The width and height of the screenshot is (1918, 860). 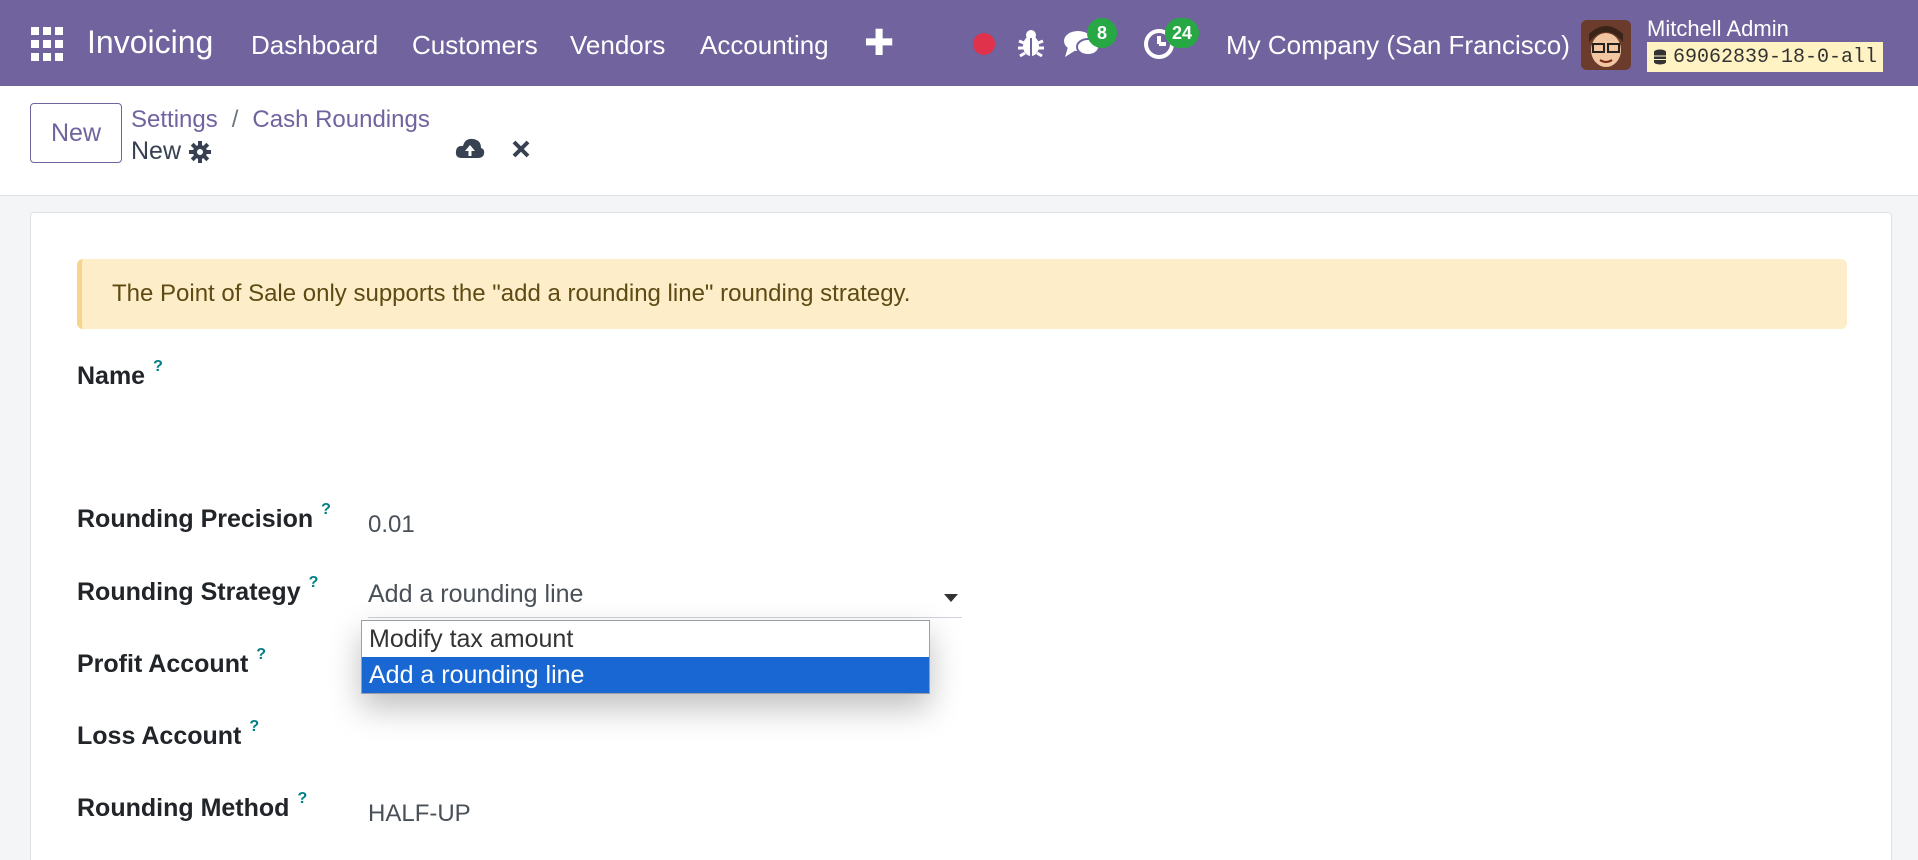 I want to click on name-label-text: Name, so click(x=111, y=376).